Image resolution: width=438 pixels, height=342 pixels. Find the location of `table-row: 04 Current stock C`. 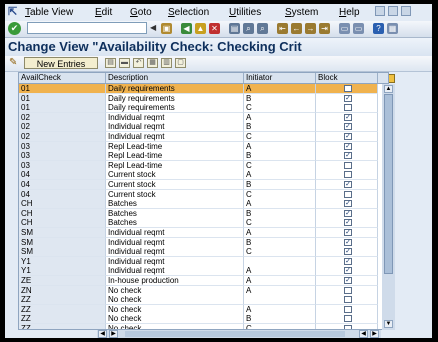

table-row: 04 Current stock C is located at coordinates (203, 194).